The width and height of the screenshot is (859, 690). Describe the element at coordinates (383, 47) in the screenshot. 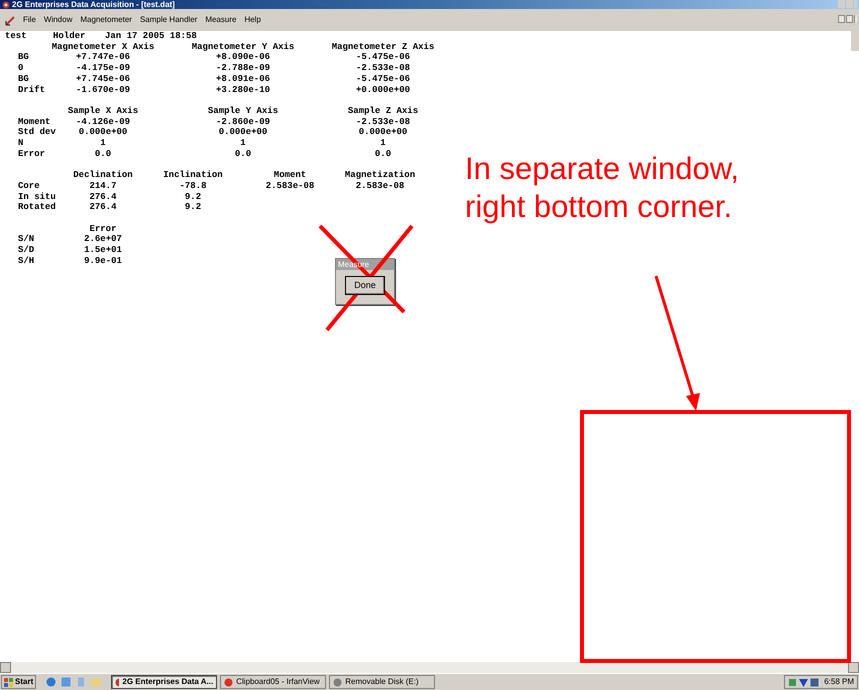

I see `column-header: Magnetometer Z Axis` at that location.